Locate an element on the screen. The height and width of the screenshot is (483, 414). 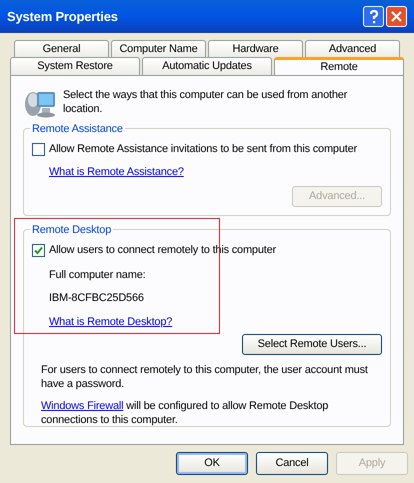
help-link: What is Remote Assistance? is located at coordinates (116, 172).